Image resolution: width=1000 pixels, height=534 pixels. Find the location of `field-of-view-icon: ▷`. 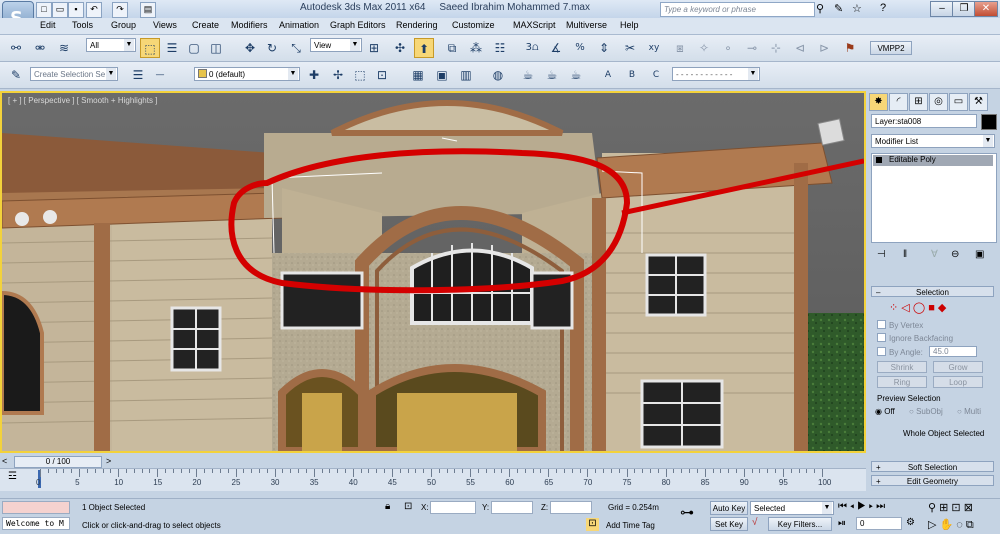

field-of-view-icon: ▷ is located at coordinates (932, 525).